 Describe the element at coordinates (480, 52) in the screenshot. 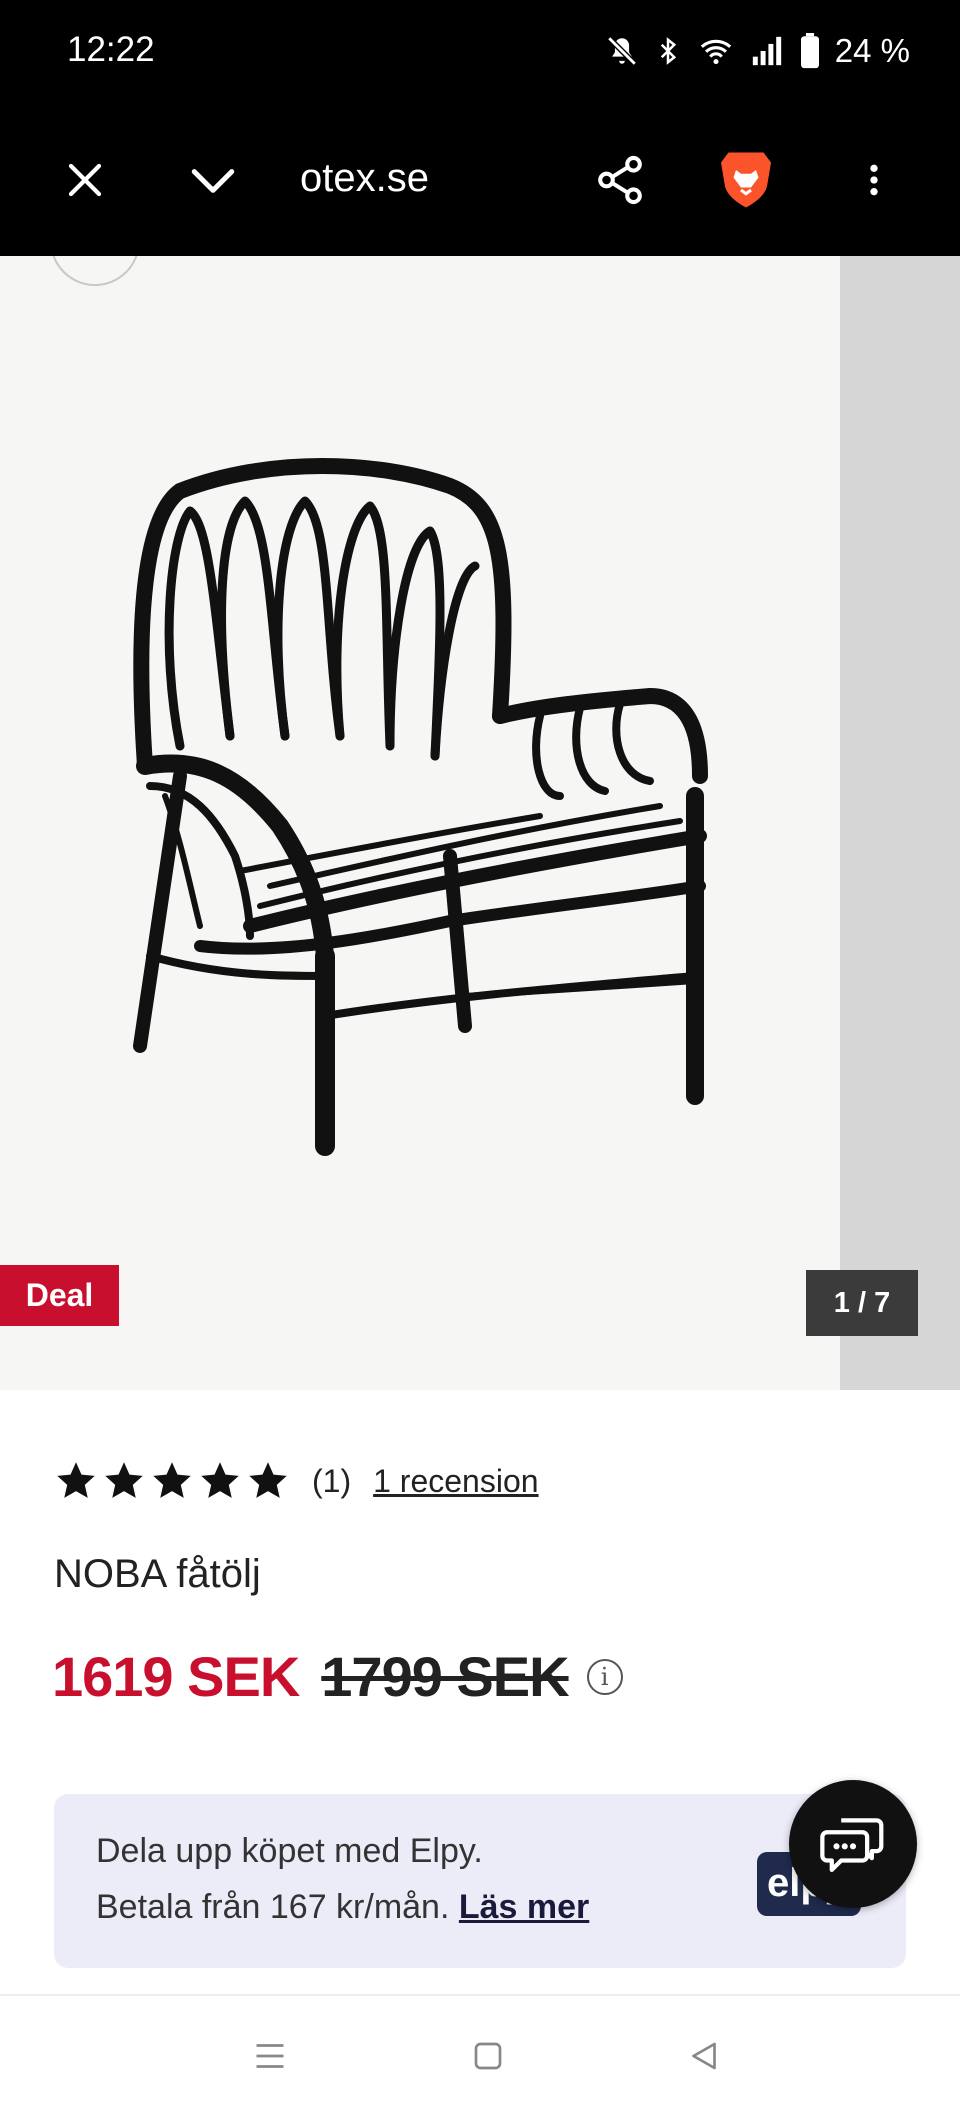

I see `status-bar: 12:22 24 %` at that location.